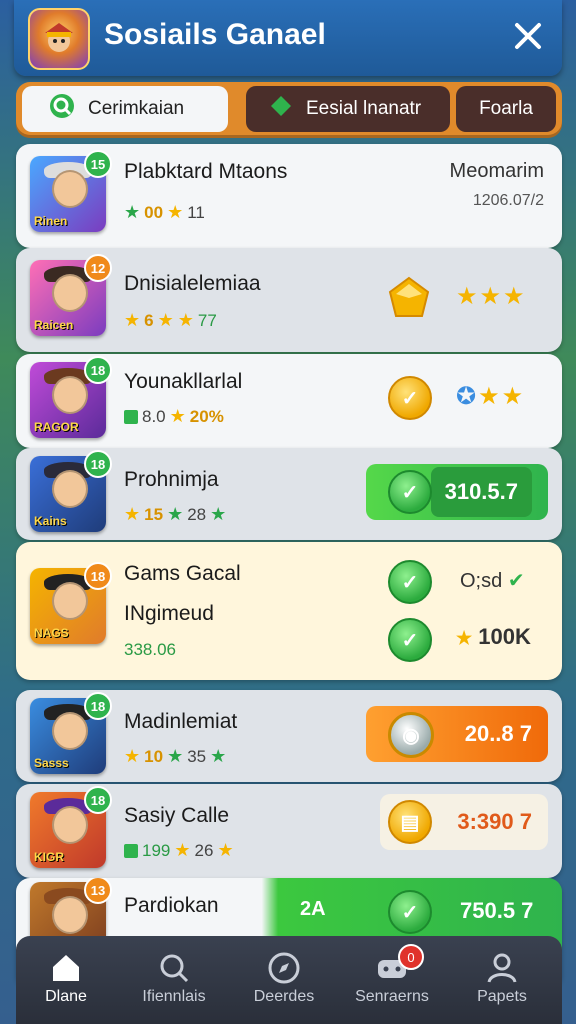  Describe the element at coordinates (169, 613) in the screenshot. I see `game-subtitle: INgimeud` at that location.